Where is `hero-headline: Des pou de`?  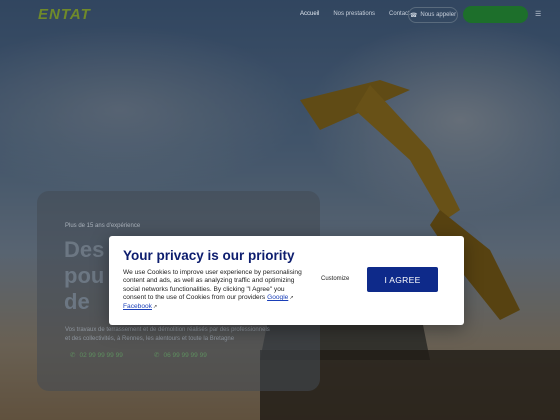
hero-headline: Des pou de is located at coordinates (84, 275).